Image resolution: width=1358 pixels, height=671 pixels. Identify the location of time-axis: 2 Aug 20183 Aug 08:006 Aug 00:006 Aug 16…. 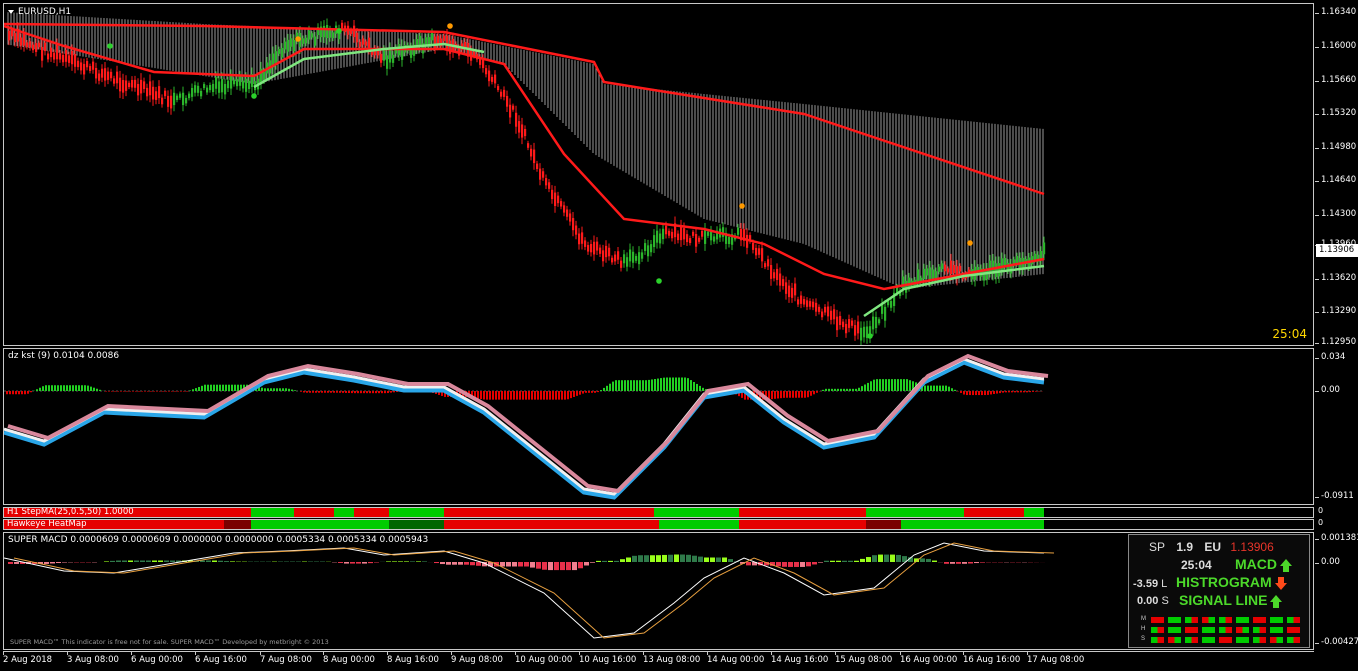
(658, 661).